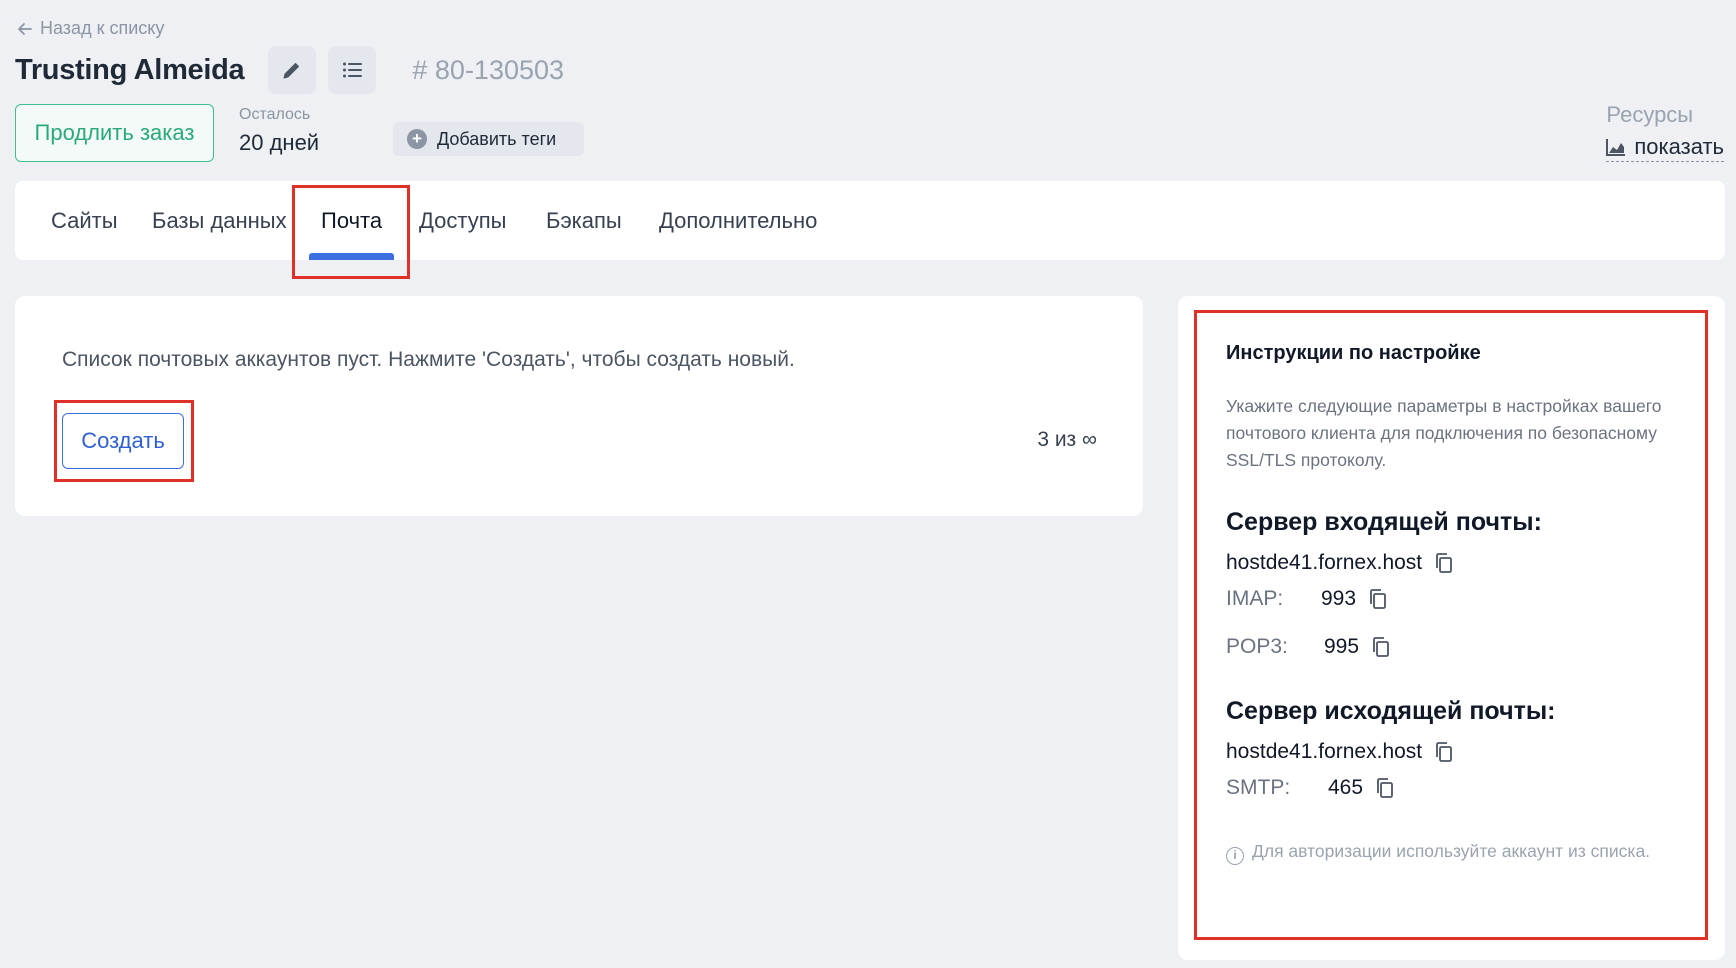  I want to click on outgoing-server-heading: Сервер исходящей почты:, so click(1391, 711).